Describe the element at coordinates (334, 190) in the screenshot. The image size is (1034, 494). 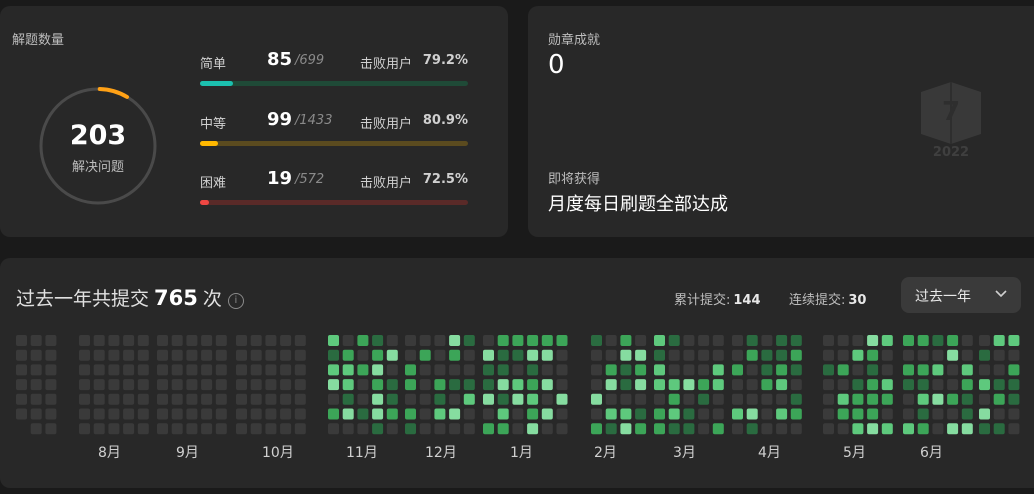
I see `difficulty-hard-row: 困难 19 /572 击败用户 72.5%` at that location.